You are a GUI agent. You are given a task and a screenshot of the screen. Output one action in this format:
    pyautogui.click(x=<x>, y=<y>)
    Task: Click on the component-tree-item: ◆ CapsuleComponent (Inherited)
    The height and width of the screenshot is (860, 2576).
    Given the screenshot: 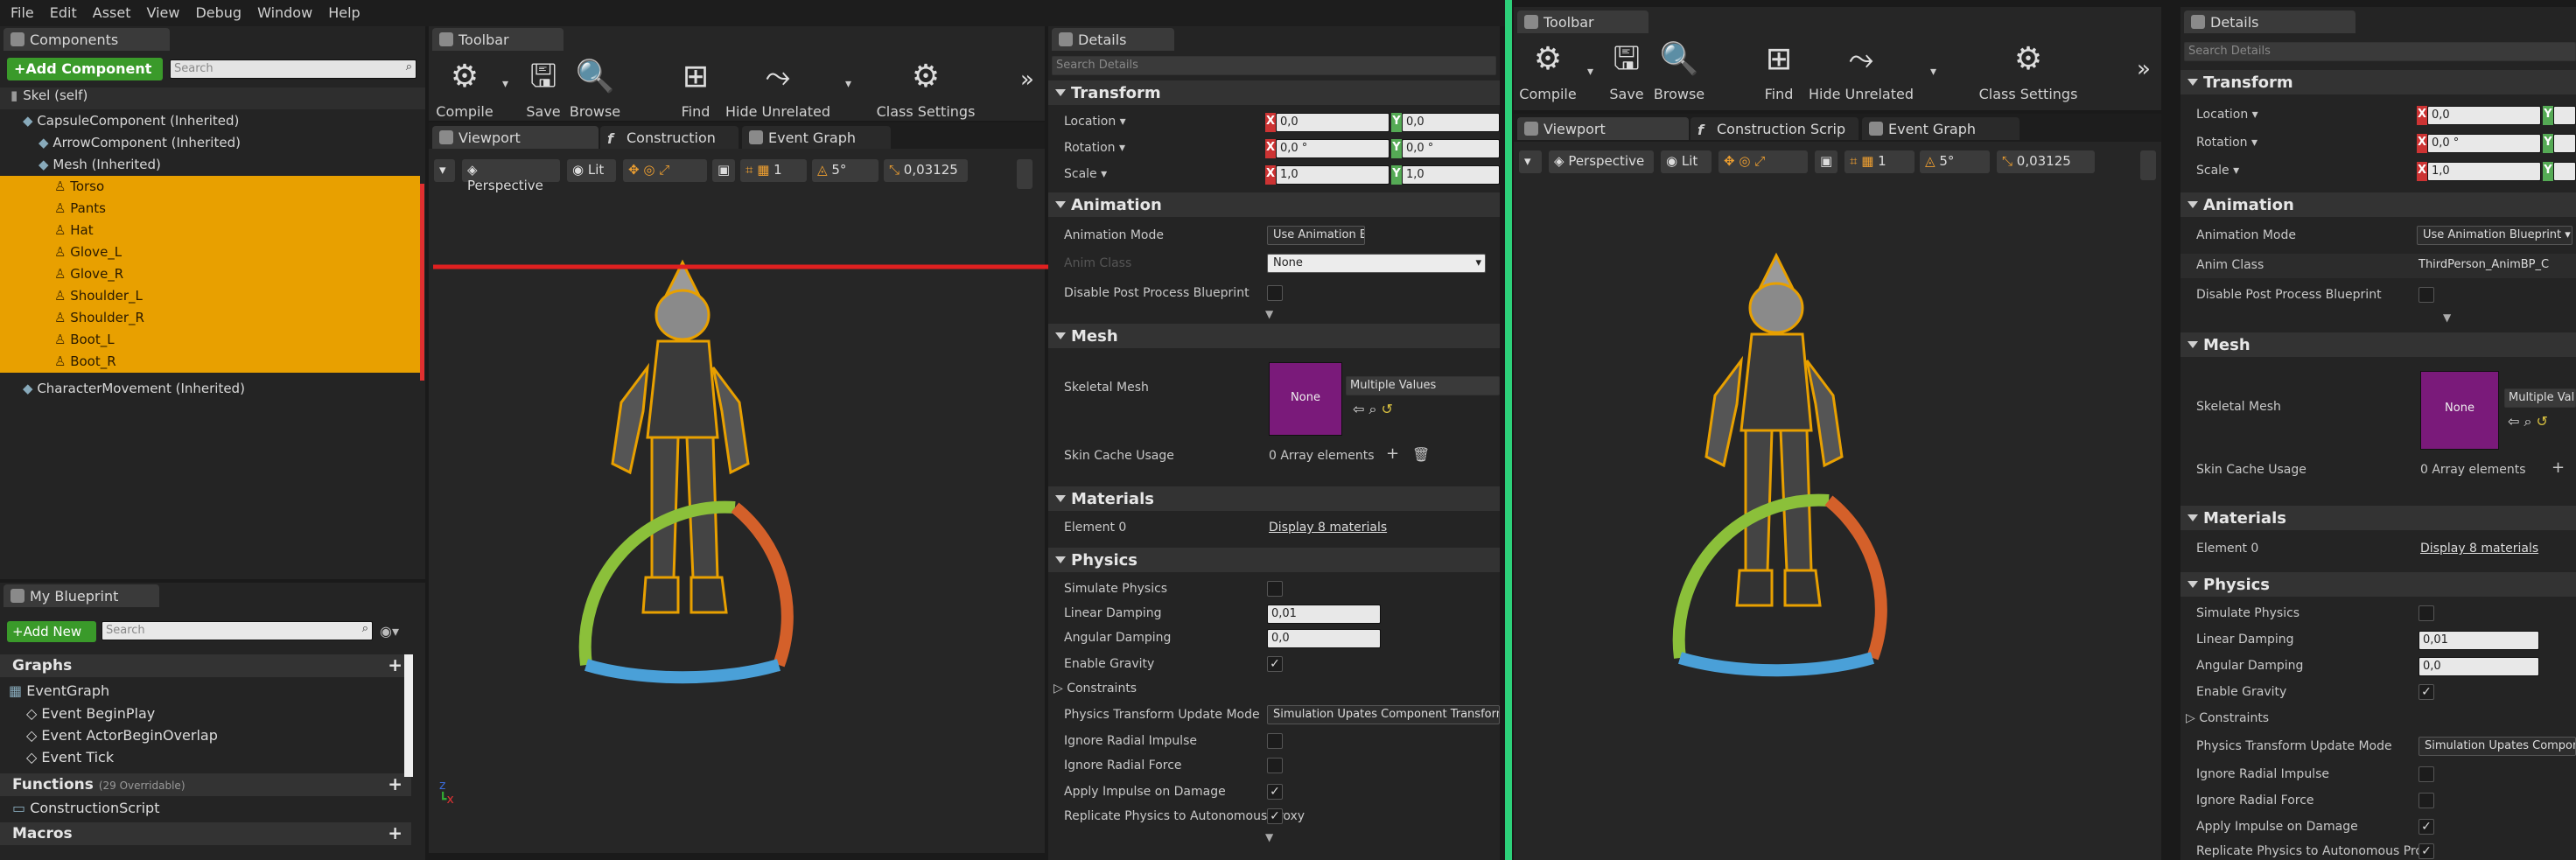 What is the action you would take?
    pyautogui.click(x=212, y=121)
    